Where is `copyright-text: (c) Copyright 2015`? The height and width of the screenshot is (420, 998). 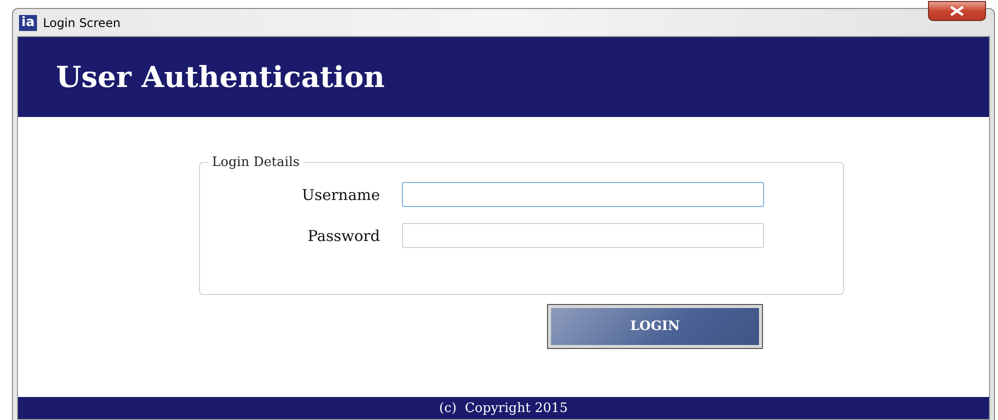 copyright-text: (c) Copyright 2015 is located at coordinates (503, 408).